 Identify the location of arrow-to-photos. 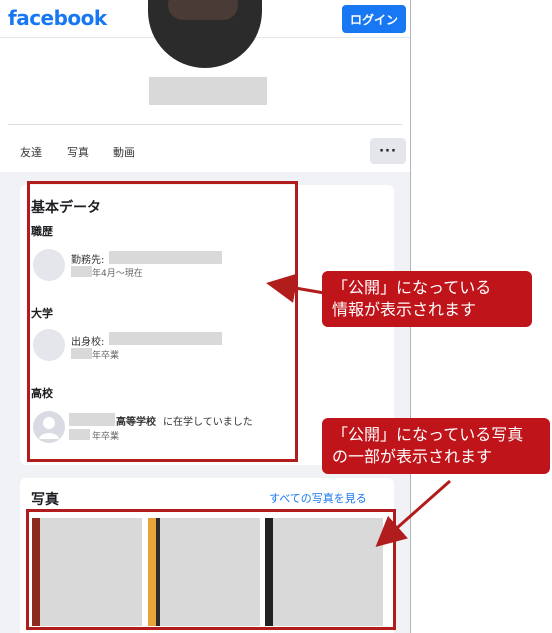
(413, 513).